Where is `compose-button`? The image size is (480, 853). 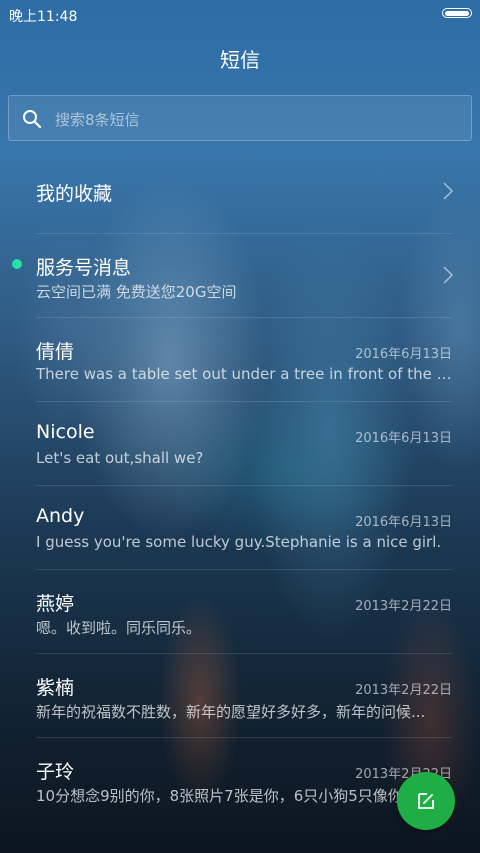
compose-button is located at coordinates (426, 801).